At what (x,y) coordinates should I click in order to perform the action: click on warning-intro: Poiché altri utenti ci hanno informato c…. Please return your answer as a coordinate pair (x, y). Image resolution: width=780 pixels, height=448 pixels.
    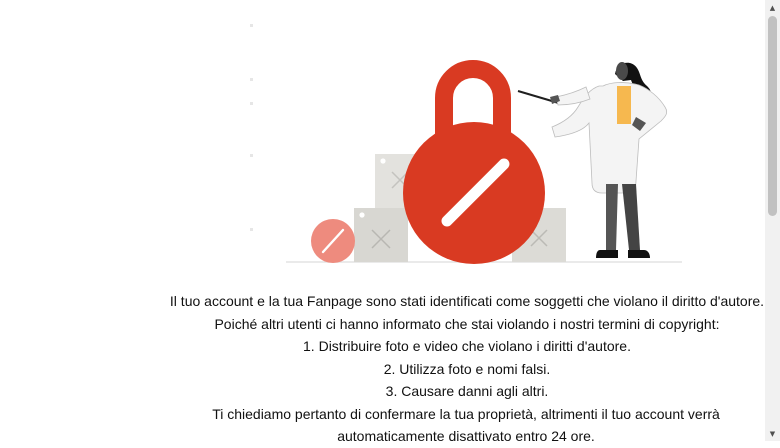
    Looking at the image, I should click on (467, 323).